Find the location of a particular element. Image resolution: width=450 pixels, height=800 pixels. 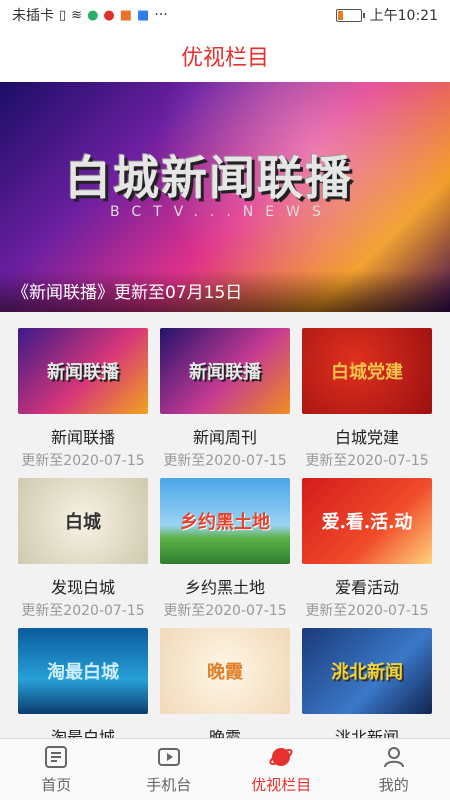

thumbnail-text: 淘最白城 is located at coordinates (83, 672).